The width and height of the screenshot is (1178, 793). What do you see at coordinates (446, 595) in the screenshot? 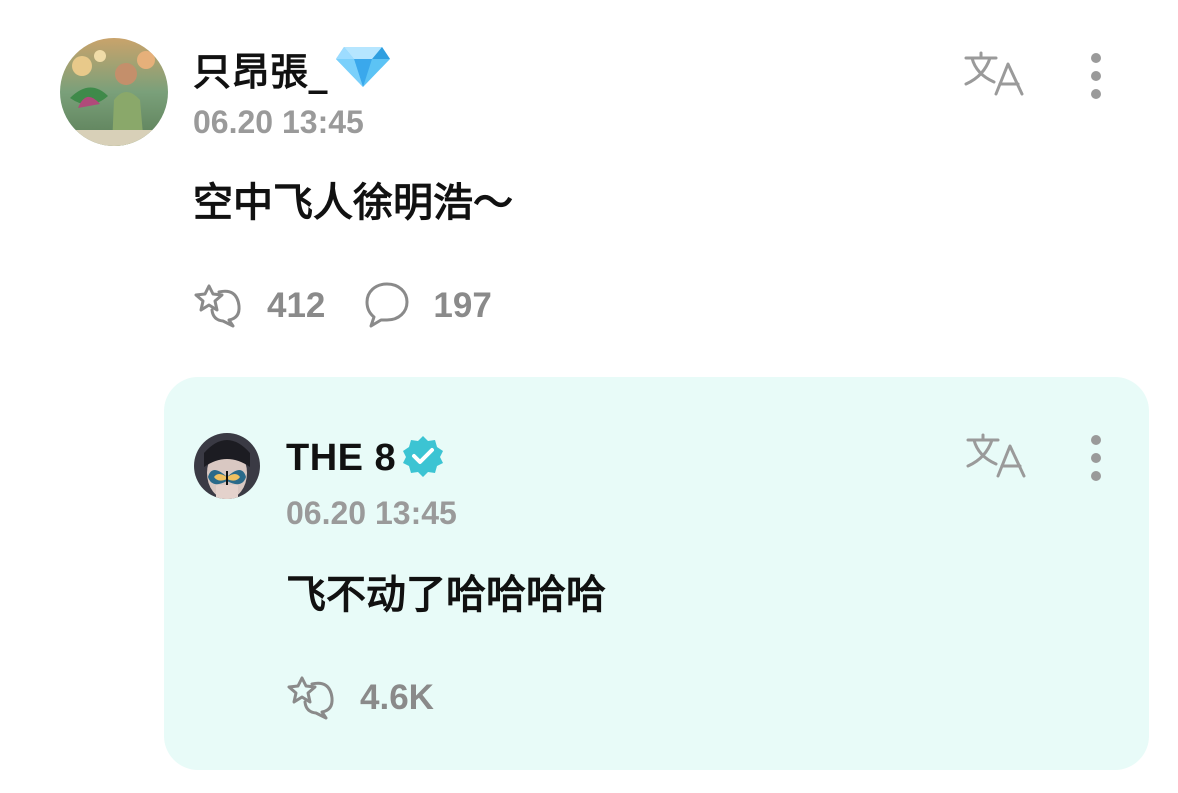
I see `reply-text: 飞不动了哈哈哈哈` at bounding box center [446, 595].